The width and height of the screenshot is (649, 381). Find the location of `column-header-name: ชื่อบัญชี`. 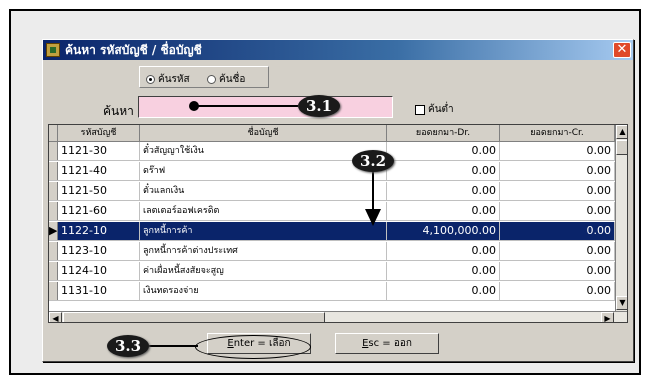

column-header-name: ชื่อบัญชี is located at coordinates (263, 133).